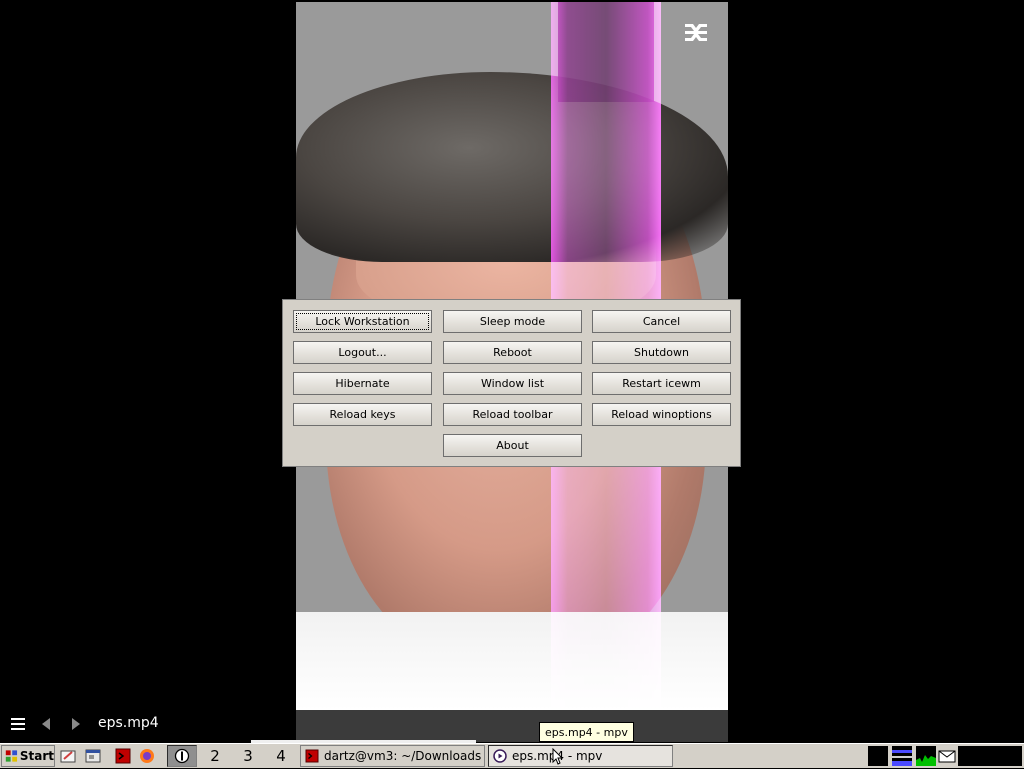 Image resolution: width=1024 pixels, height=769 pixels. What do you see at coordinates (512, 445) in the screenshot?
I see `about-button: About` at bounding box center [512, 445].